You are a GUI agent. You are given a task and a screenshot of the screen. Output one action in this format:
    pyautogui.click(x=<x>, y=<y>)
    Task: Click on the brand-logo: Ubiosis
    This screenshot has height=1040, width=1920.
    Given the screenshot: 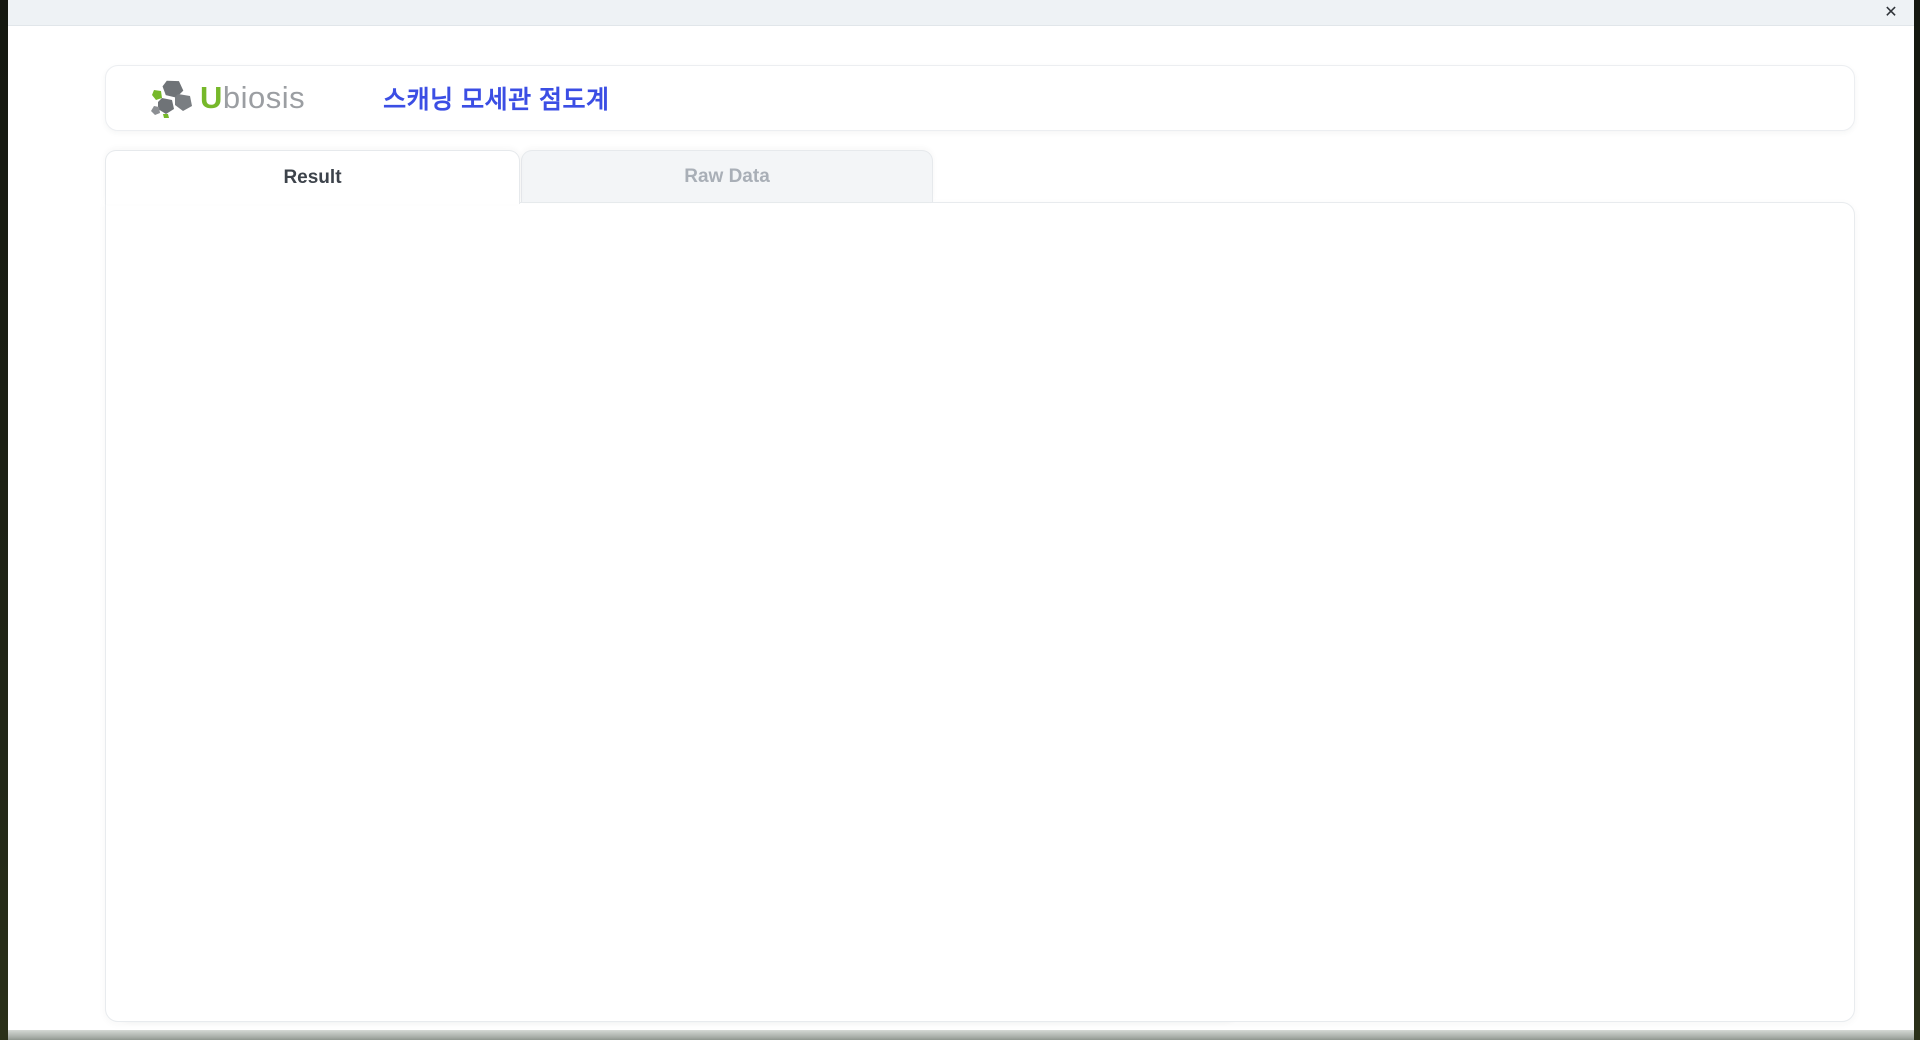 What is the action you would take?
    pyautogui.click(x=227, y=98)
    